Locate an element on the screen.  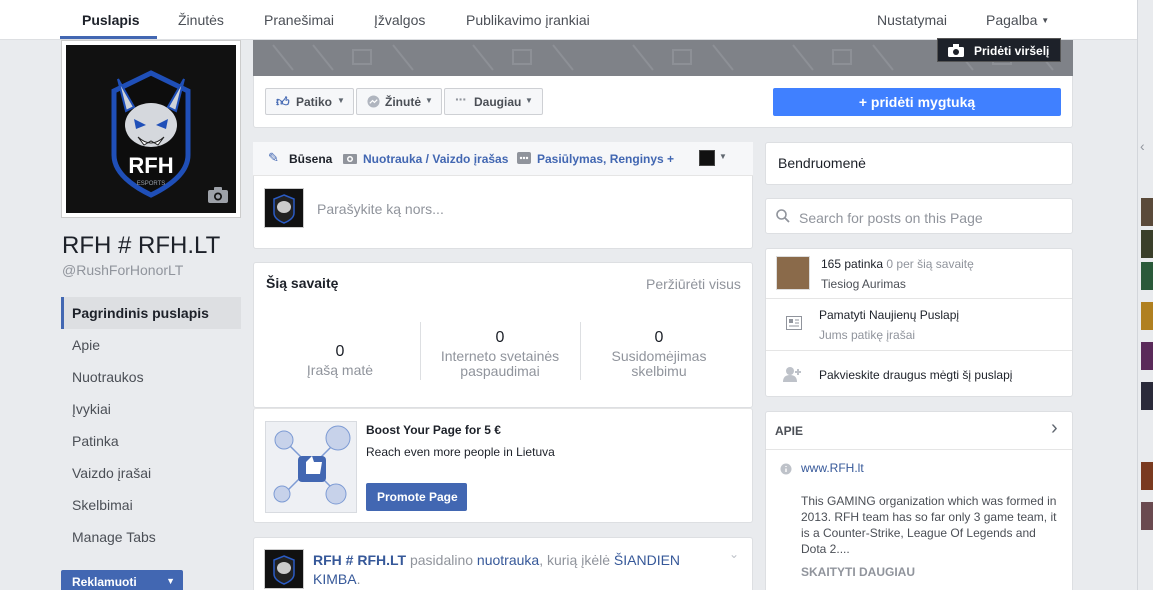
sidebar-item-ads: Skelbimai is located at coordinates (151, 505).